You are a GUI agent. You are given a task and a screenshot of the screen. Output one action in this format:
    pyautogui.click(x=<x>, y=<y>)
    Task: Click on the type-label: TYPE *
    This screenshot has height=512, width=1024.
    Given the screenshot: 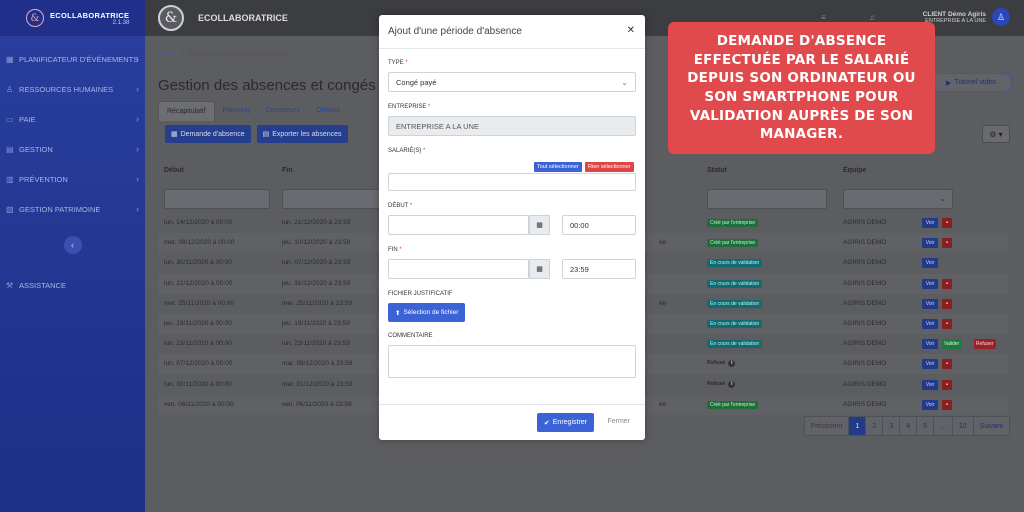 What is the action you would take?
    pyautogui.click(x=398, y=63)
    